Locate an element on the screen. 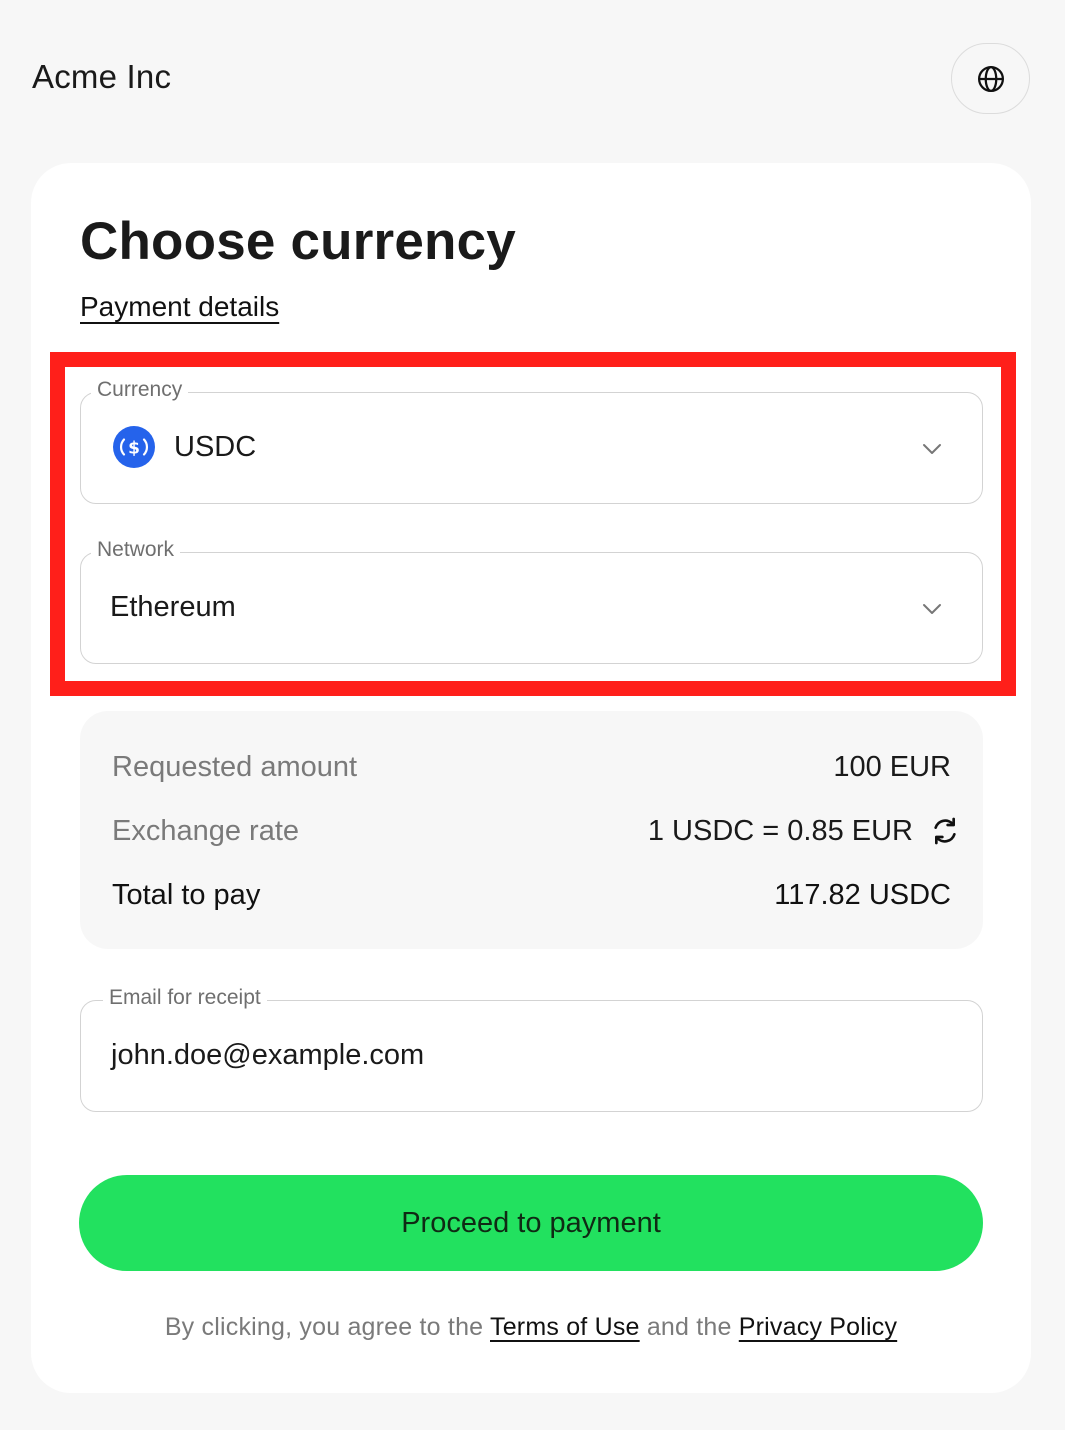  exchange-rate-group: 1 USDC = 0.85 EUR is located at coordinates (801, 831).